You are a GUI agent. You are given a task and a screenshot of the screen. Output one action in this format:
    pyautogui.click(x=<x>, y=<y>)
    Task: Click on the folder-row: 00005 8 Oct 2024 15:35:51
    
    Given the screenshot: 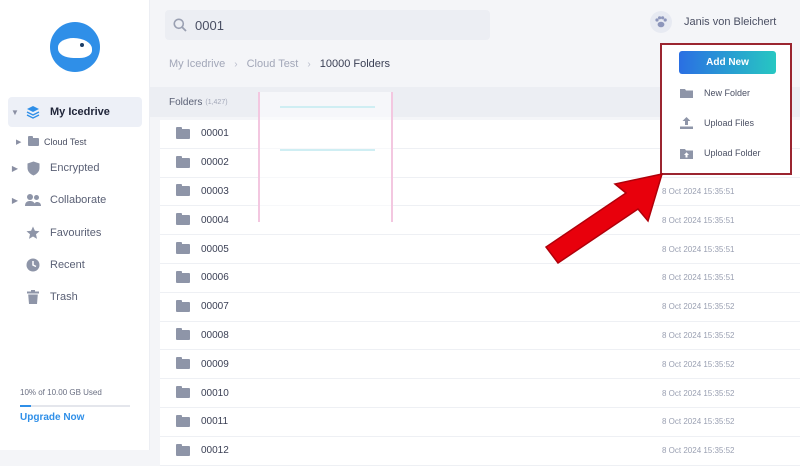 What is the action you would take?
    pyautogui.click(x=480, y=249)
    